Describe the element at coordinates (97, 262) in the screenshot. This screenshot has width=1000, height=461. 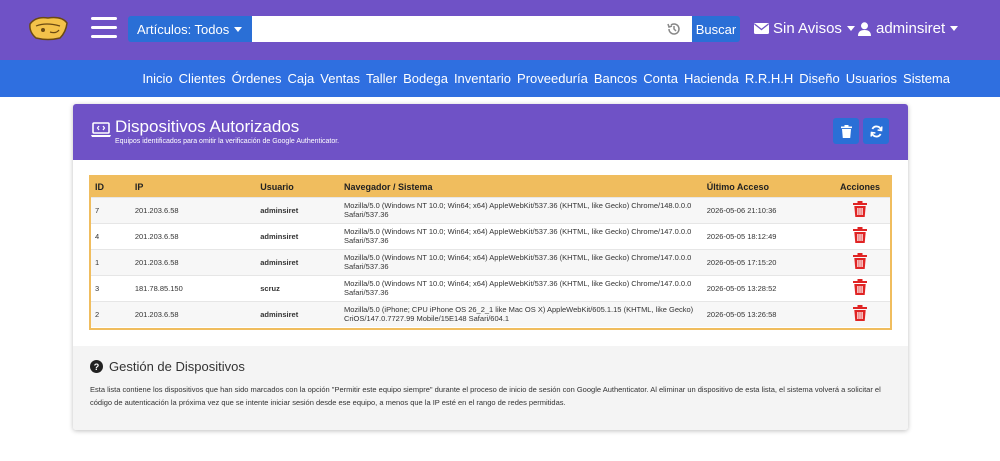
I see `cell-id: 1` at that location.